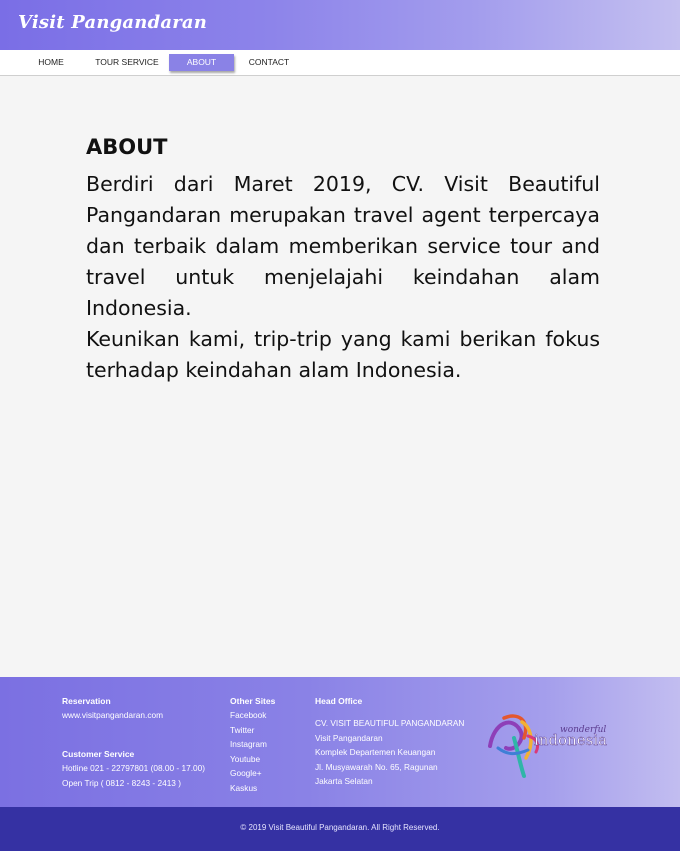 The width and height of the screenshot is (680, 851). What do you see at coordinates (252, 730) in the screenshot?
I see `link-twitter: Twitter` at bounding box center [252, 730].